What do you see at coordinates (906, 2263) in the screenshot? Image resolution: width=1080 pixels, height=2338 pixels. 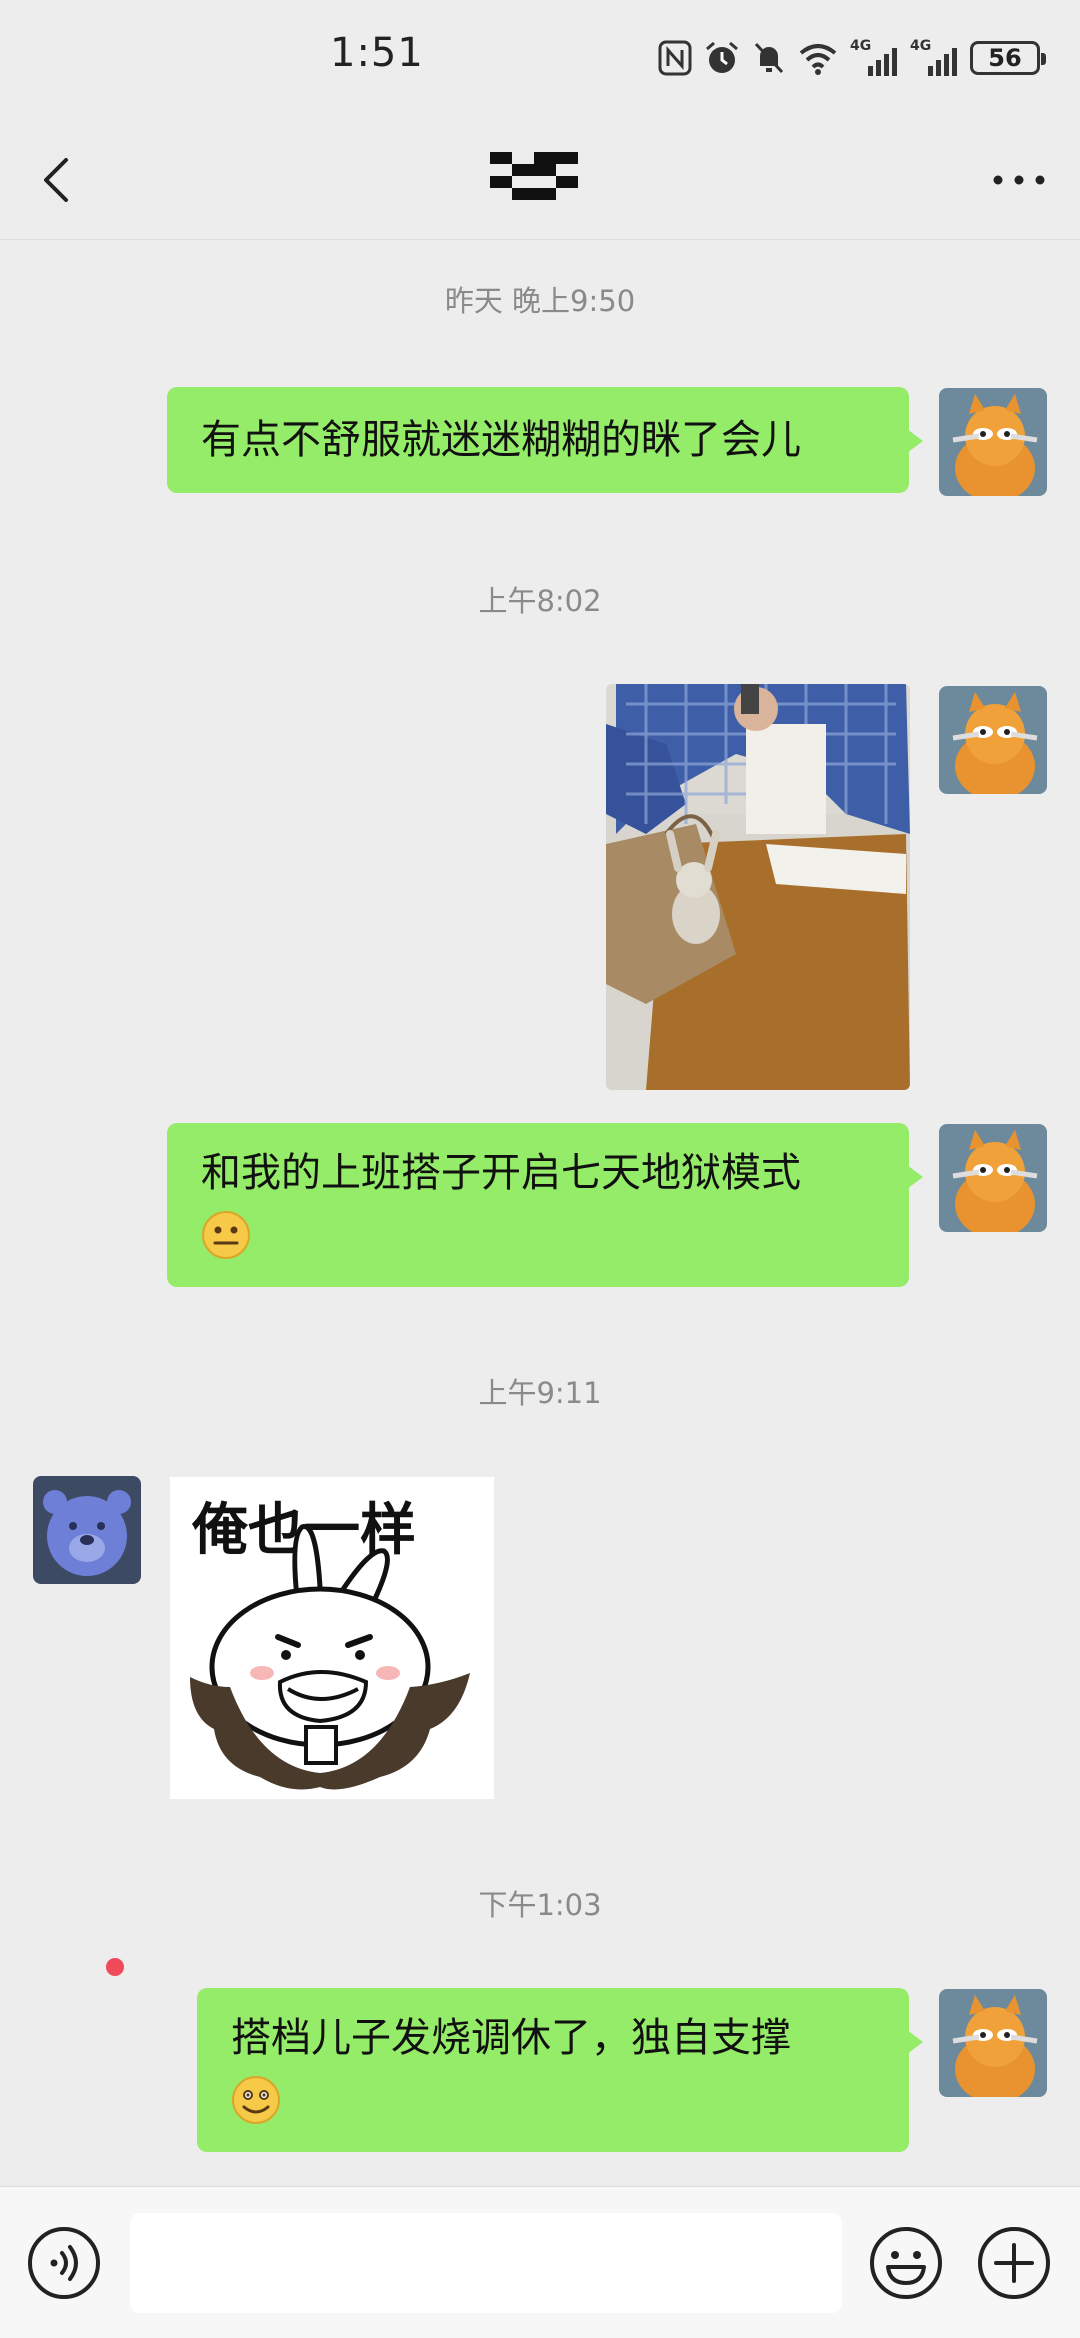 I see `emoji-icon` at bounding box center [906, 2263].